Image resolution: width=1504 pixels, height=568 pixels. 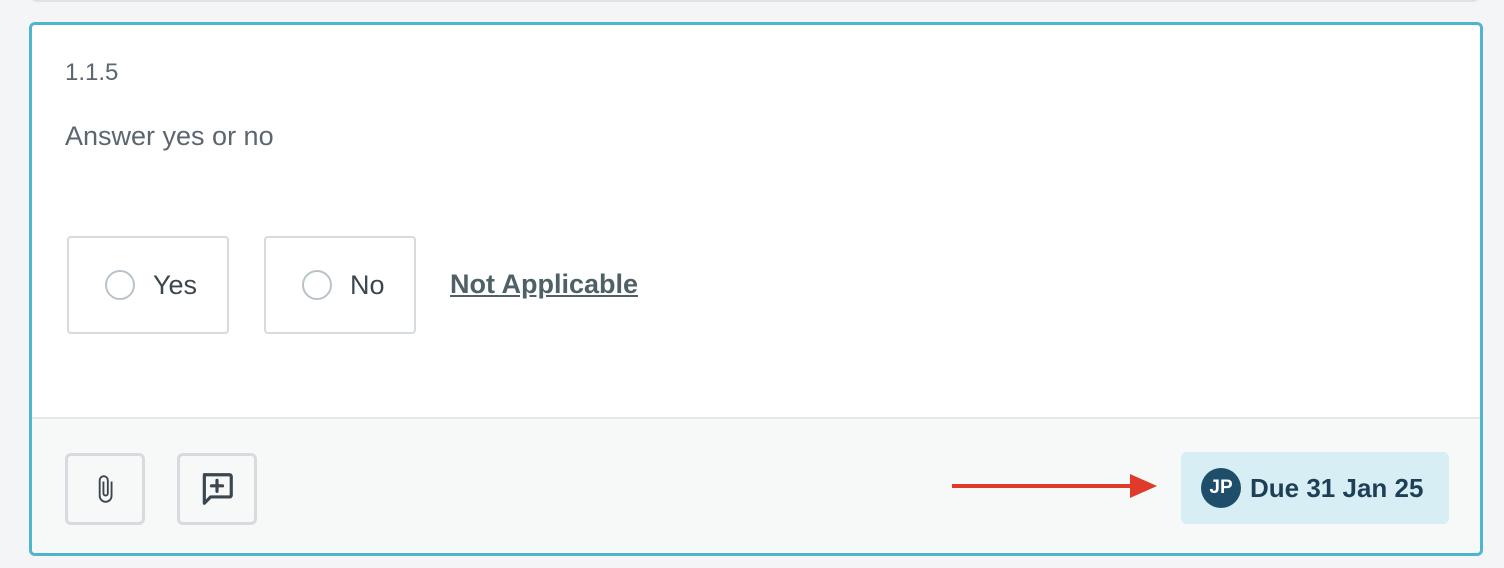 I want to click on yes-radio, so click(x=120, y=285).